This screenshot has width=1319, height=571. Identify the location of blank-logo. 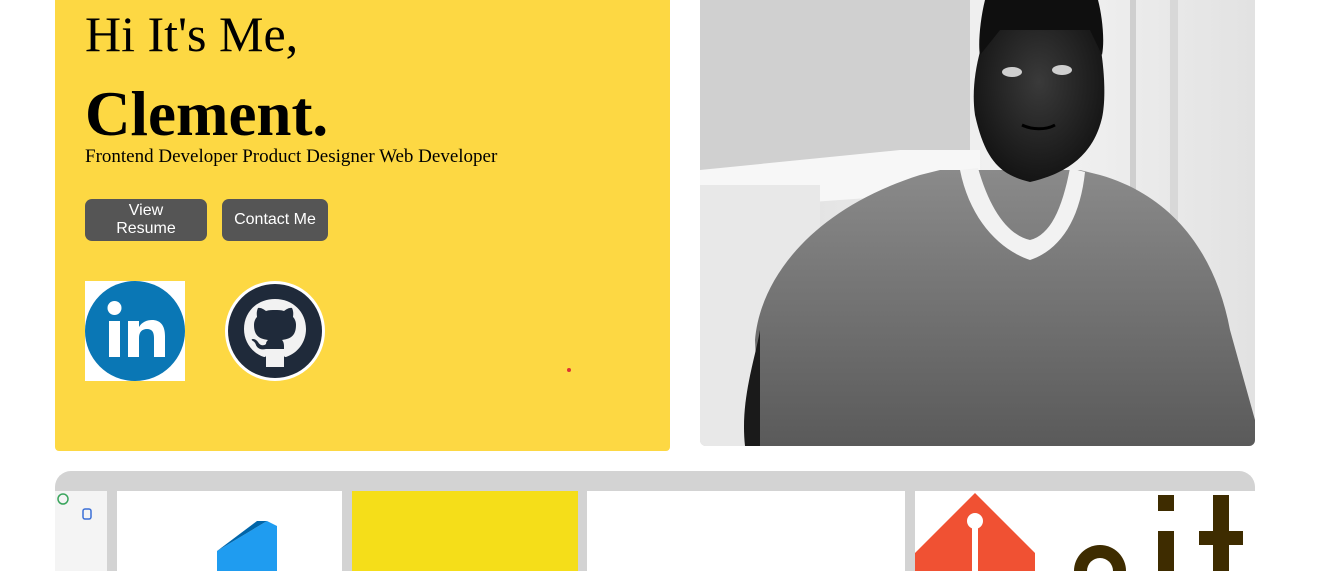
(746, 531).